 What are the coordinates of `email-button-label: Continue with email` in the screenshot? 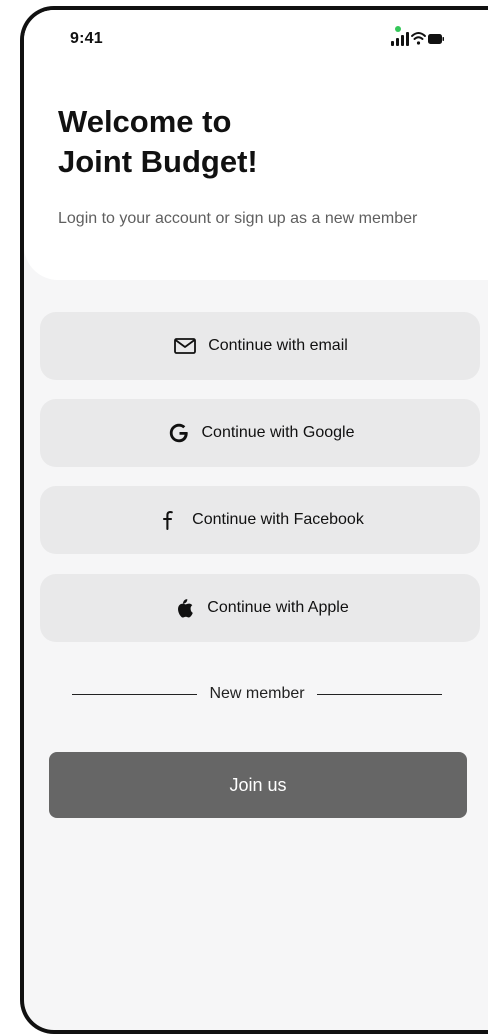 It's located at (278, 345).